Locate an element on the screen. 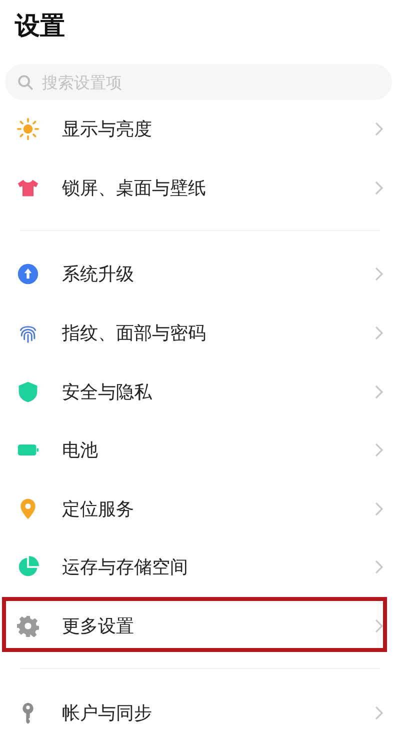 The height and width of the screenshot is (740, 400). row-label: 显示与亮度 is located at coordinates (107, 130).